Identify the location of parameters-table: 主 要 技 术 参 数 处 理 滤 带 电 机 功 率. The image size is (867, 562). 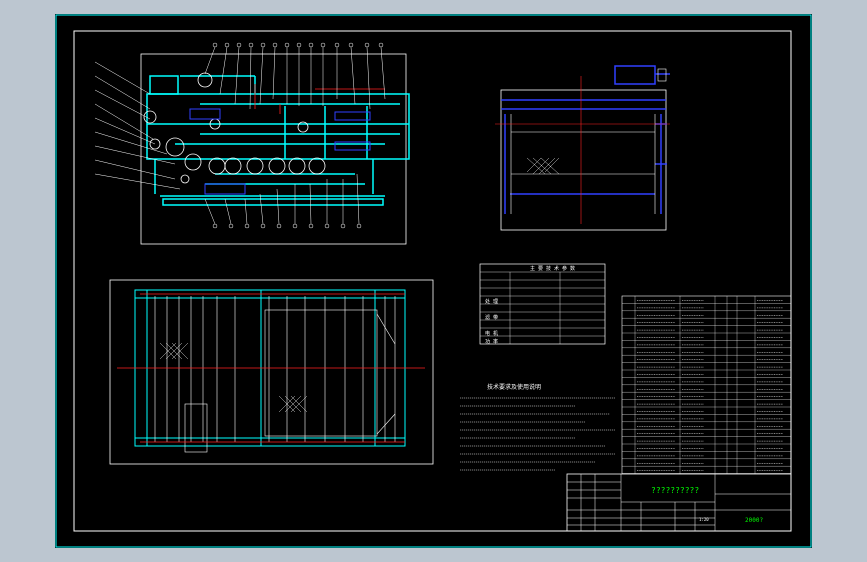
(542, 304).